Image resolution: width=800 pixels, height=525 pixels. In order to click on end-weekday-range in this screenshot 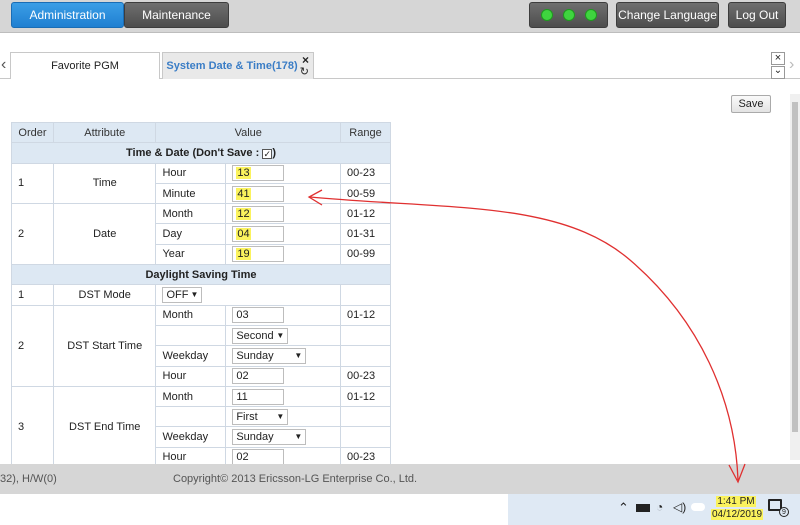, I will do `click(365, 437)`.